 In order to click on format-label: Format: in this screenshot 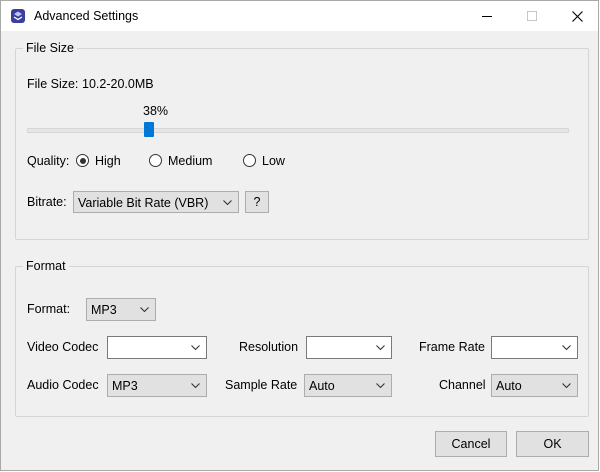, I will do `click(49, 309)`.